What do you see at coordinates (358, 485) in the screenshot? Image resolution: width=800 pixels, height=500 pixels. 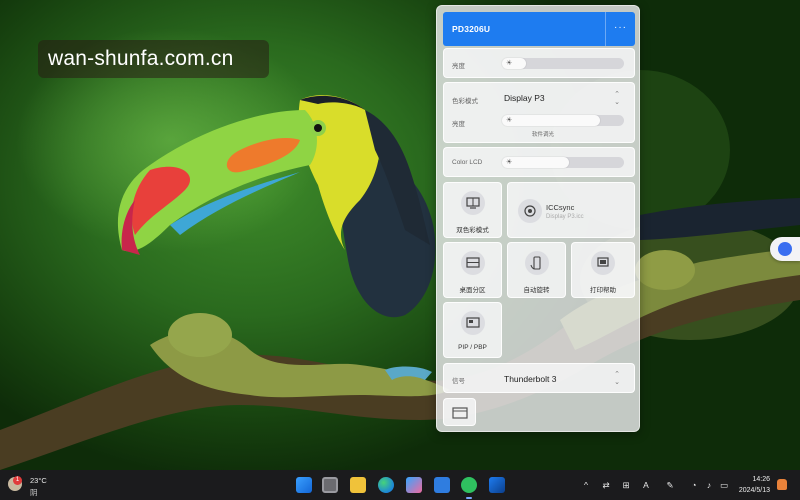 I see `file-explorer-icon` at bounding box center [358, 485].